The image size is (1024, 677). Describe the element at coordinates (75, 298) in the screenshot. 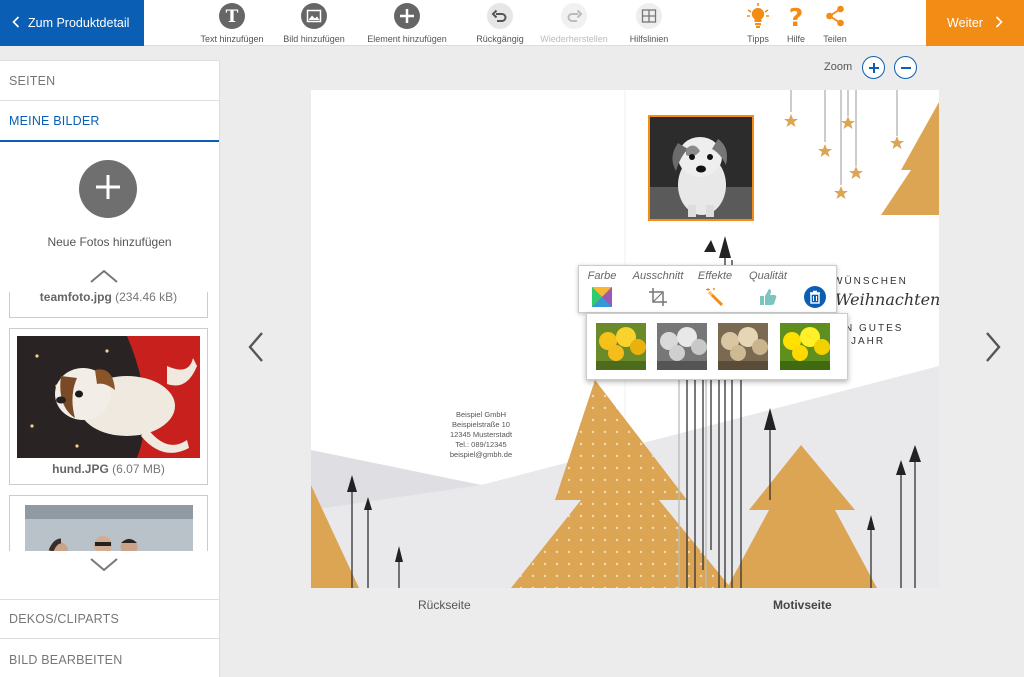

I see `file-name: teamfoto.jpg` at that location.